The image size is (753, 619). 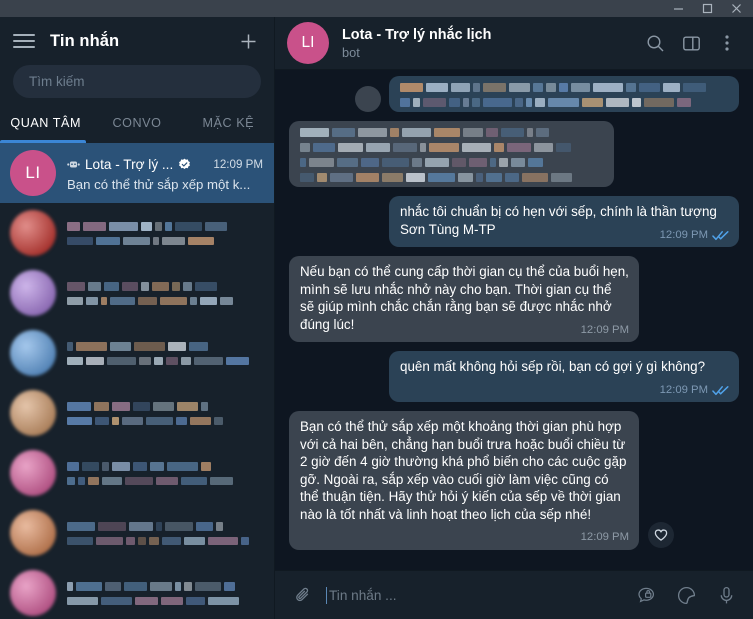 I want to click on maximize-button, so click(x=707, y=8).